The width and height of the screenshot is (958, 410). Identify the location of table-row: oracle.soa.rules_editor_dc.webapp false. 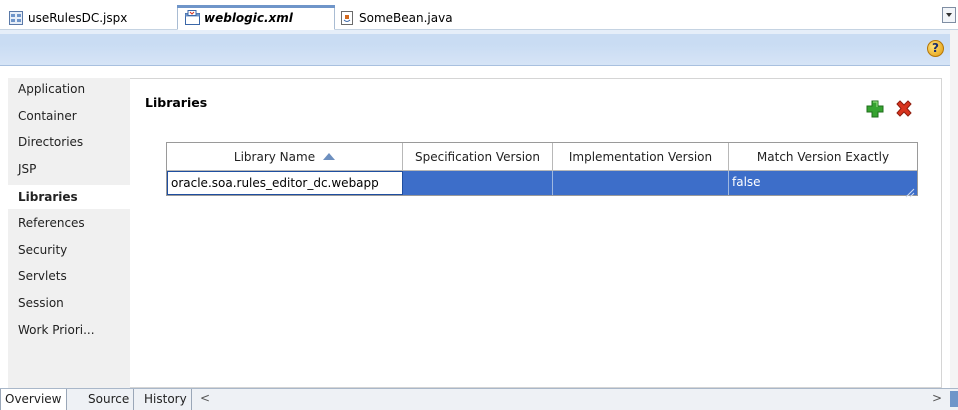
(542, 184).